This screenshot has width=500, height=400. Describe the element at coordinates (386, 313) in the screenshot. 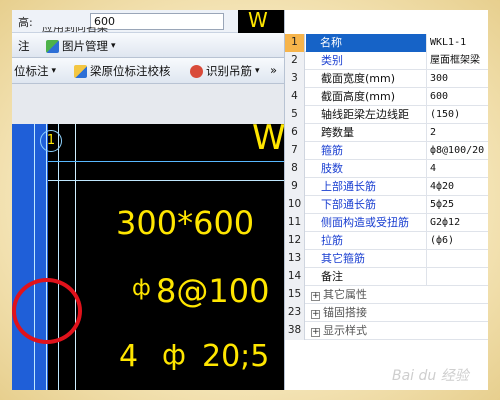

I see `property-group-anchorage-lap: 23 + 锚固搭接` at that location.